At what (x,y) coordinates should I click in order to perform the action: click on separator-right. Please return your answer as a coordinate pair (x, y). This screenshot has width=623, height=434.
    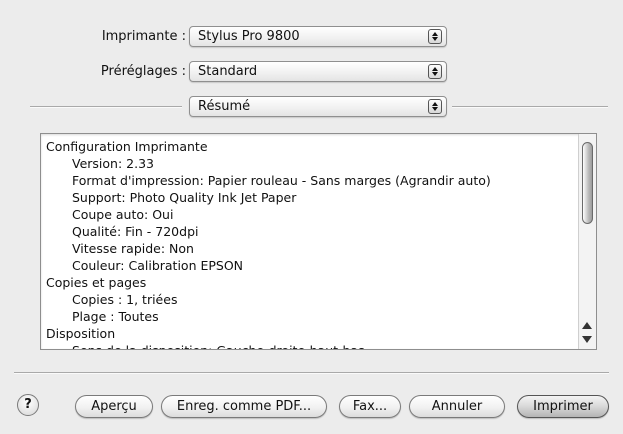
    Looking at the image, I should click on (530, 107).